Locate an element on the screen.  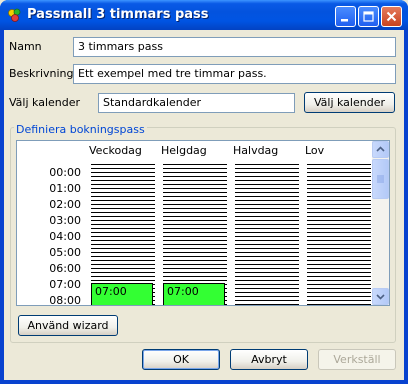
grip-icon is located at coordinates (380, 179).